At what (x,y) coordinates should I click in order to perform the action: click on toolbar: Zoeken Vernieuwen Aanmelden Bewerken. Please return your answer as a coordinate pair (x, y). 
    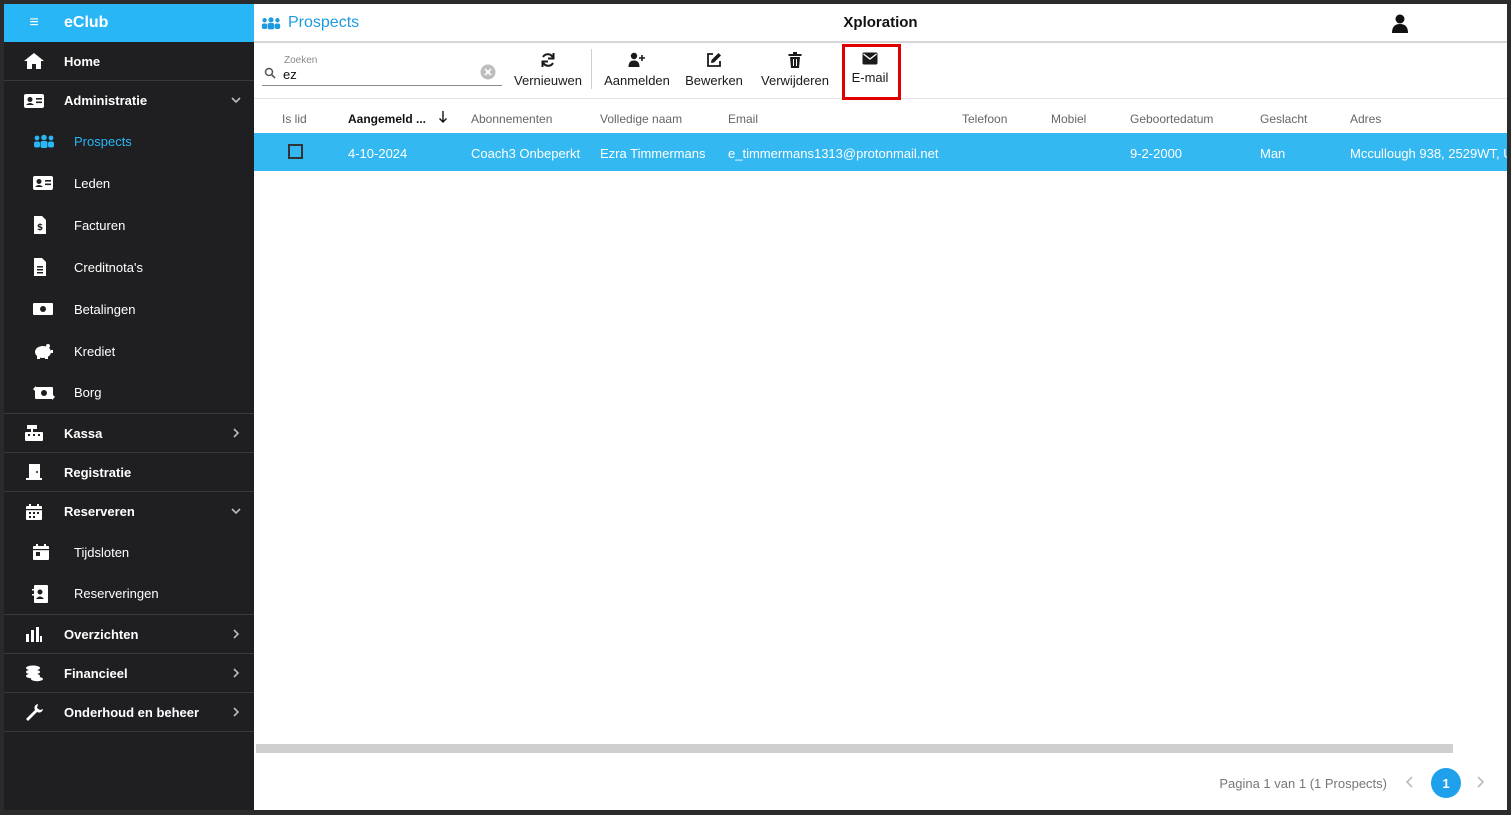
    Looking at the image, I should click on (880, 71).